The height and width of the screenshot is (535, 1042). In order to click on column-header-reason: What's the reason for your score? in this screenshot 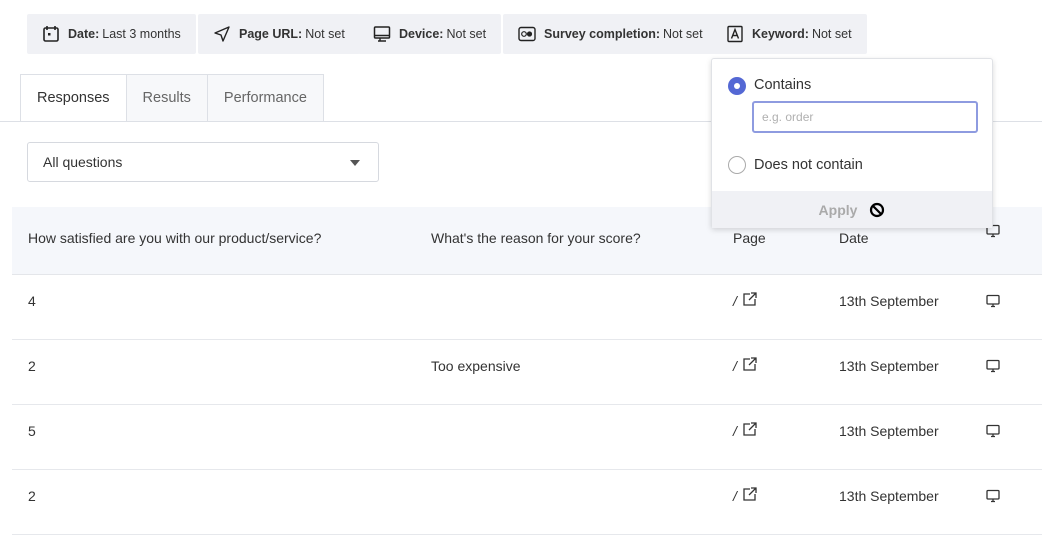, I will do `click(536, 238)`.